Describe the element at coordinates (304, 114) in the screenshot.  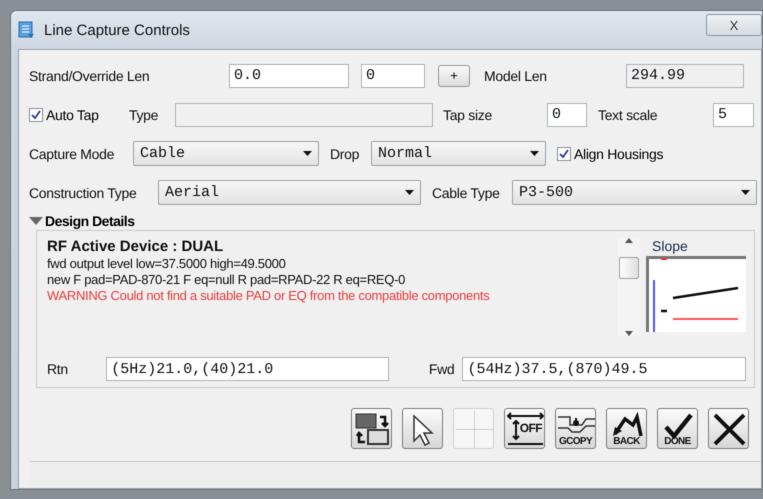
I see `type-field` at that location.